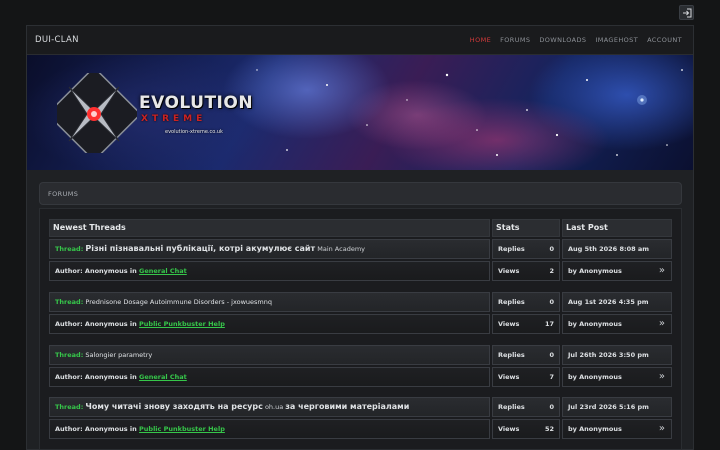 The width and height of the screenshot is (720, 450). I want to click on header-label: Stats, so click(508, 227).